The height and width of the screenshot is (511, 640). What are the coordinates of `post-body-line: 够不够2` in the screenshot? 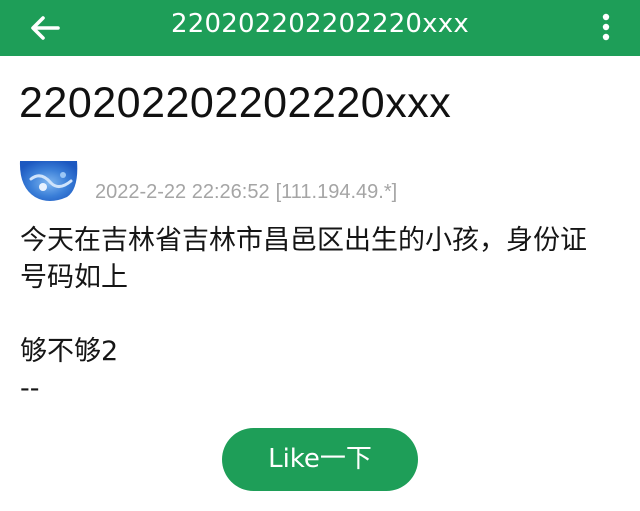 It's located at (69, 351).